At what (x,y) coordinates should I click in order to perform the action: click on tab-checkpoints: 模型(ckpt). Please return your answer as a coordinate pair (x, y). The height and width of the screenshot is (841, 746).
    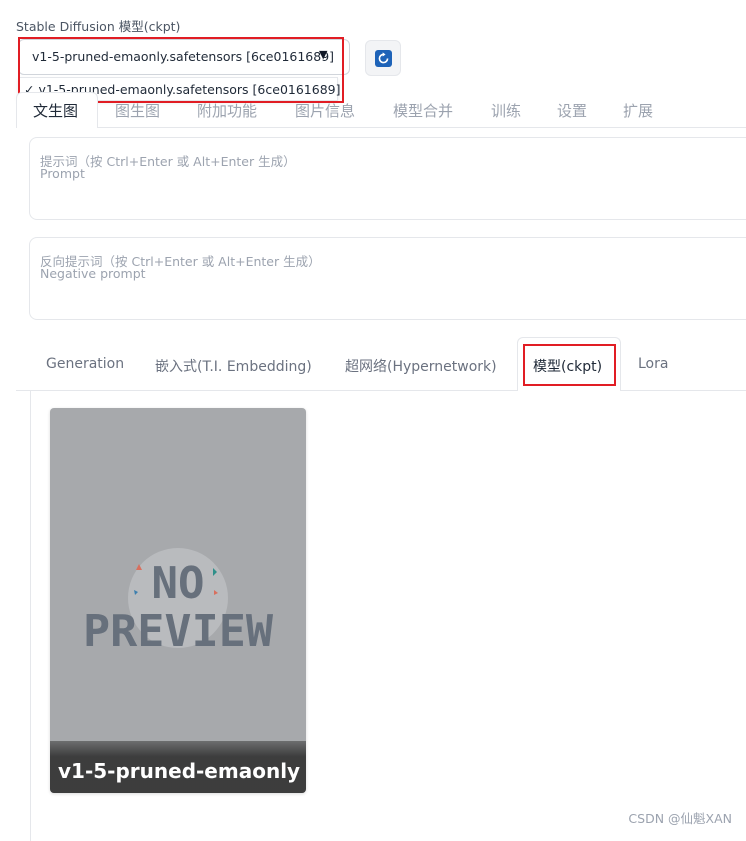
    Looking at the image, I should click on (567, 366).